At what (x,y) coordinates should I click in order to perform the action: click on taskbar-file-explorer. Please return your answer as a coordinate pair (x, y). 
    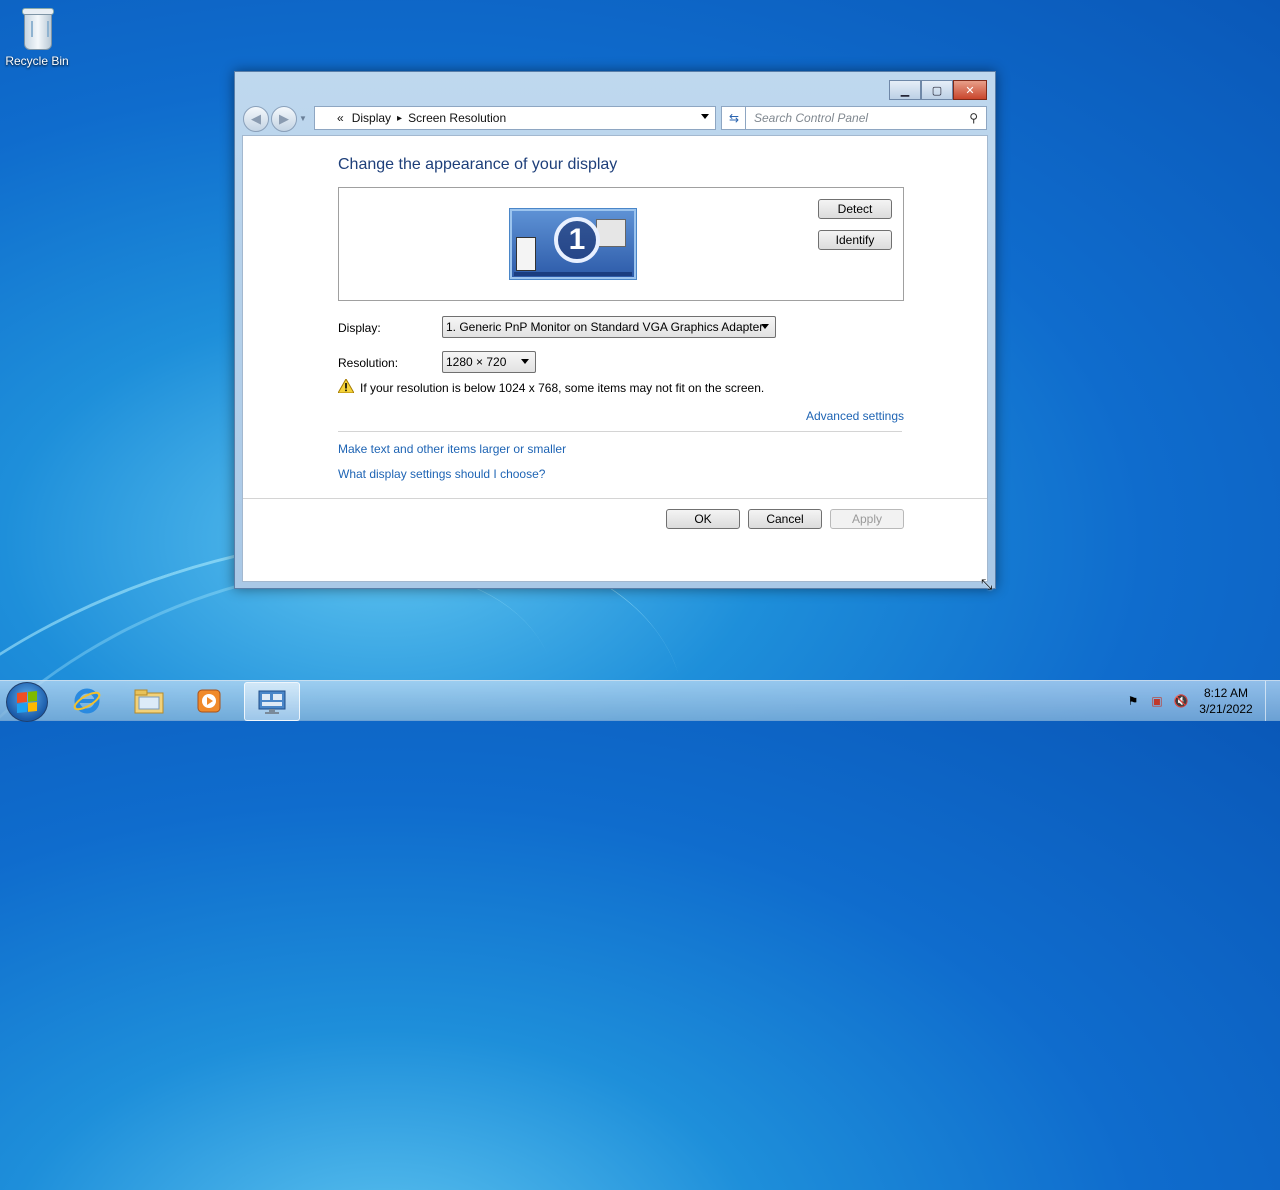
    Looking at the image, I should click on (149, 700).